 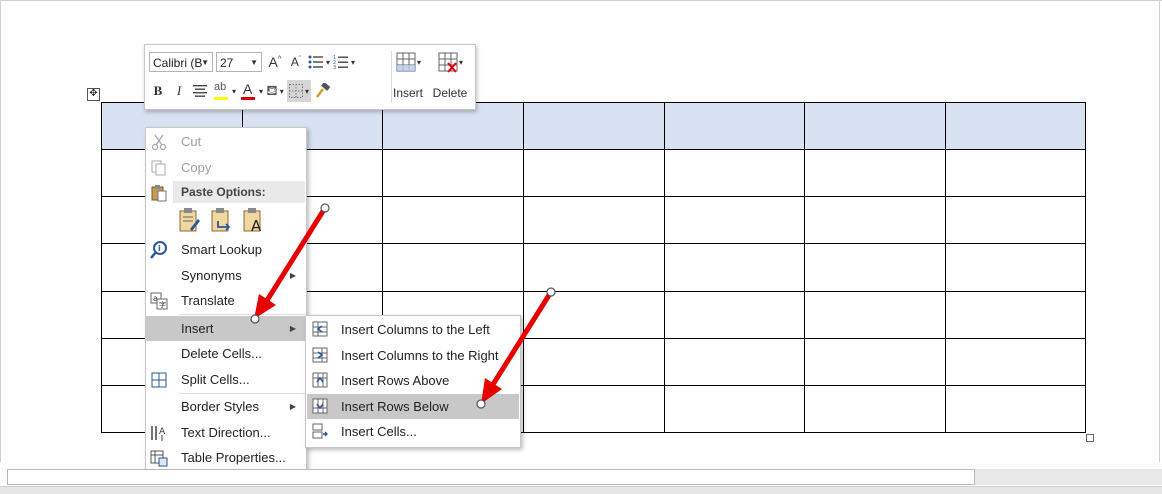 What do you see at coordinates (408, 62) in the screenshot?
I see `insert-table-icon: ▾` at bounding box center [408, 62].